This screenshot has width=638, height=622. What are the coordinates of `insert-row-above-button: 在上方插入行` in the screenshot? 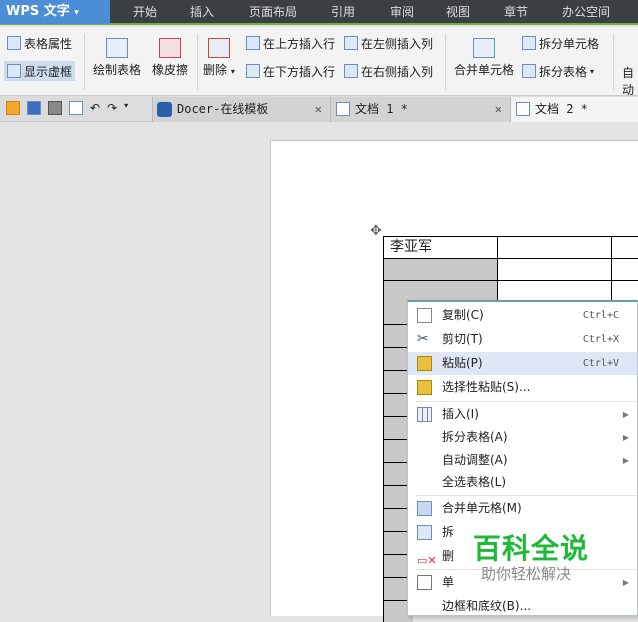 It's located at (290, 43).